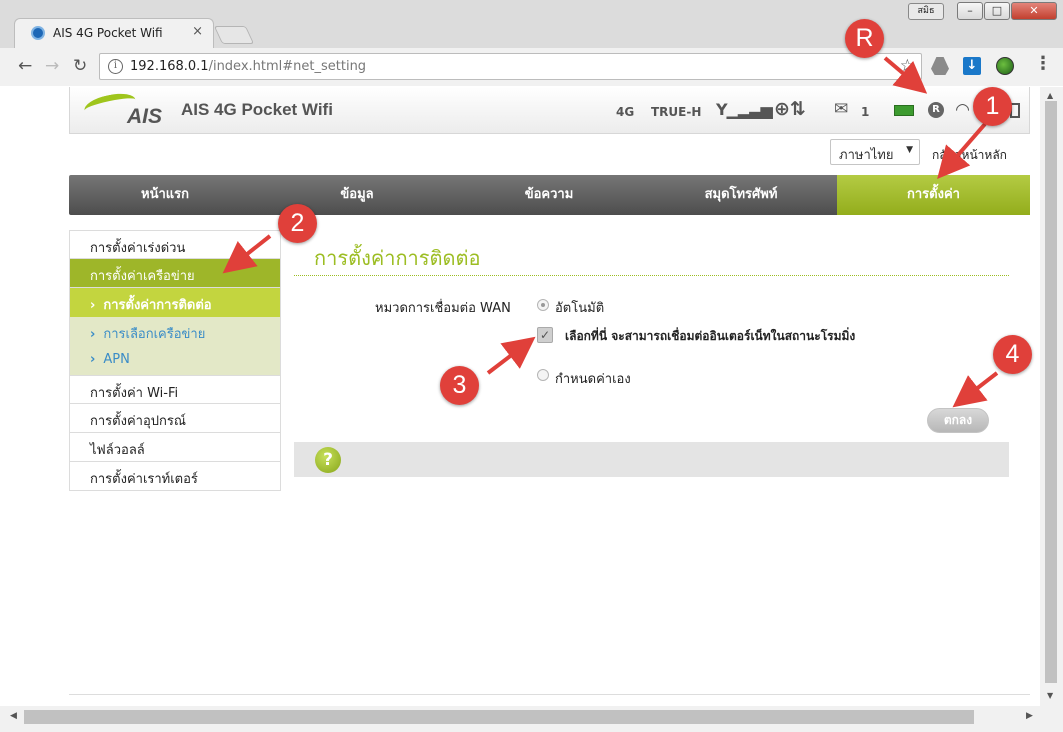 This screenshot has height=732, width=1063. Describe the element at coordinates (651, 459) in the screenshot. I see `help-bar: ?` at that location.